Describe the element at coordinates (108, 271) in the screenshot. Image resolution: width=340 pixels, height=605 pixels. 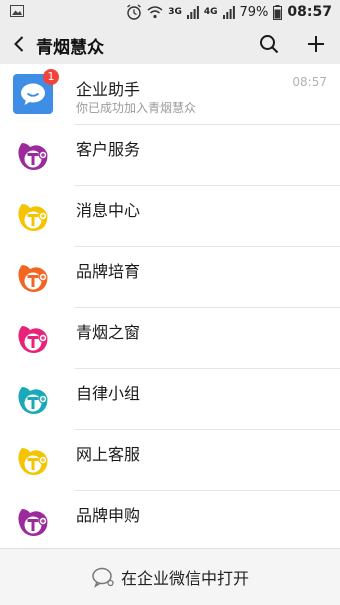
I see `list-item-title: 品牌培育` at that location.